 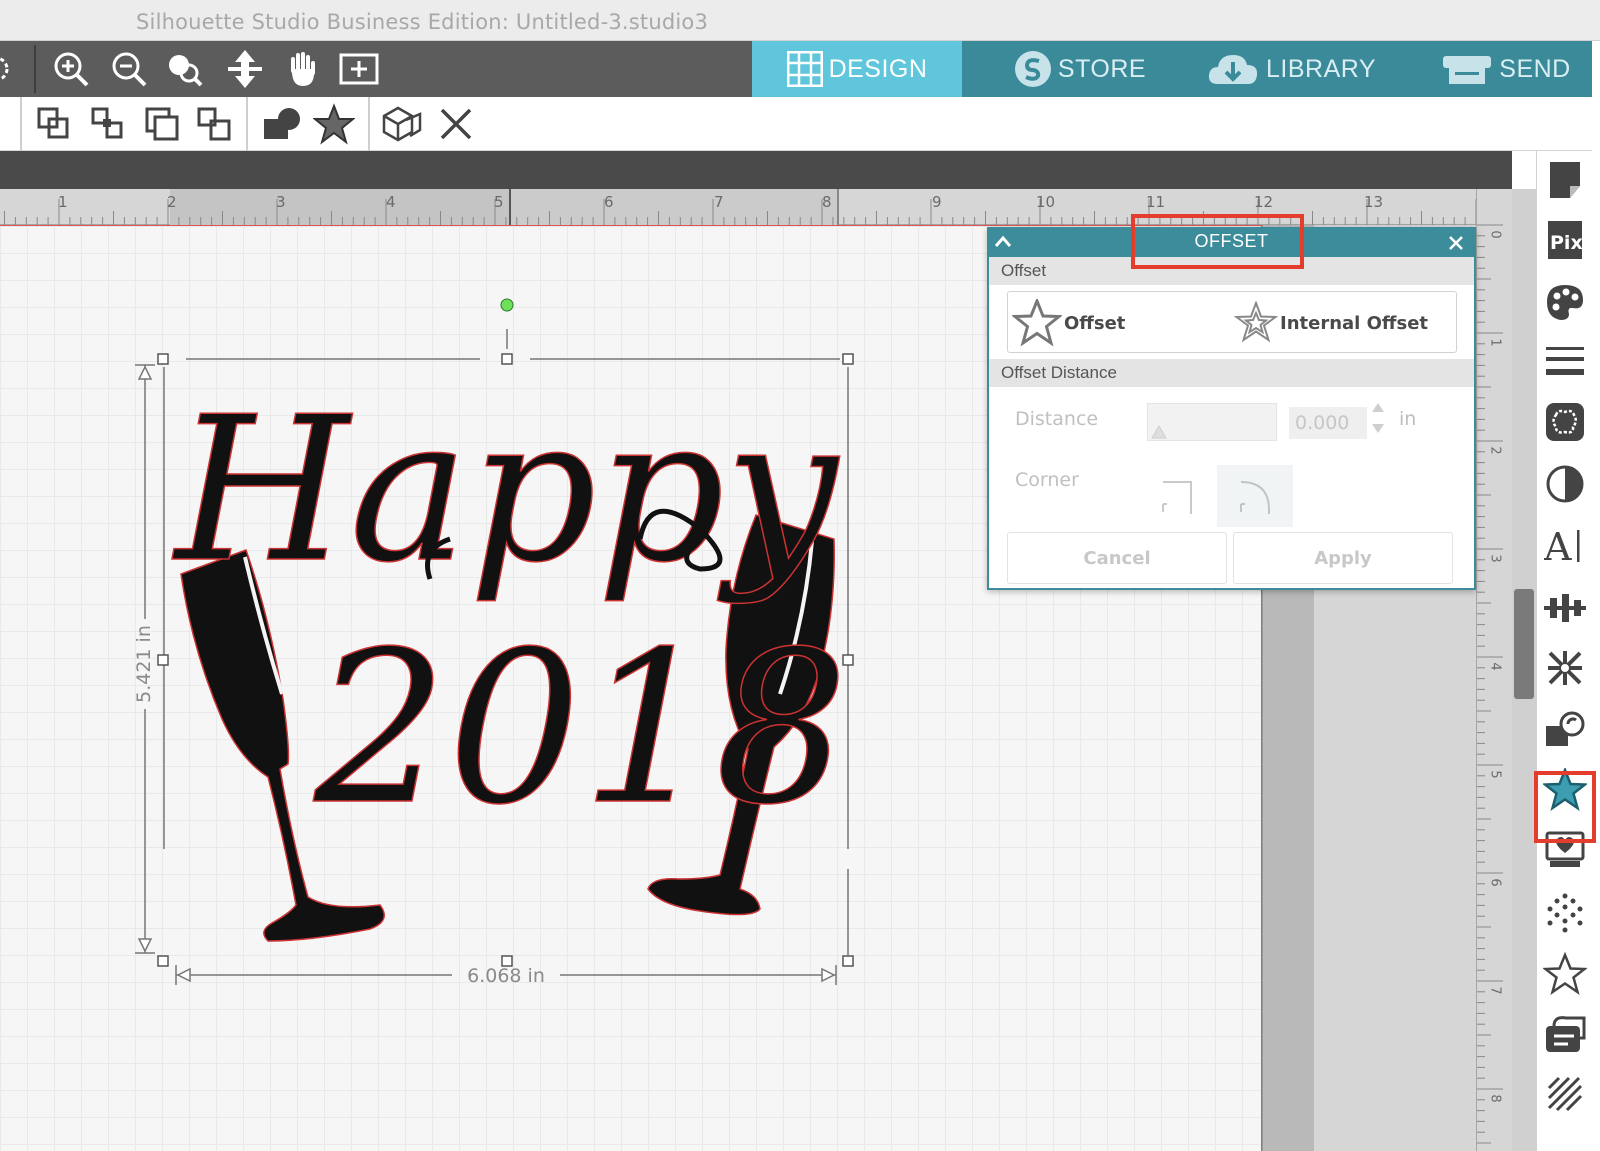 What do you see at coordinates (1256, 322) in the screenshot?
I see `internal-offset-star-icon` at bounding box center [1256, 322].